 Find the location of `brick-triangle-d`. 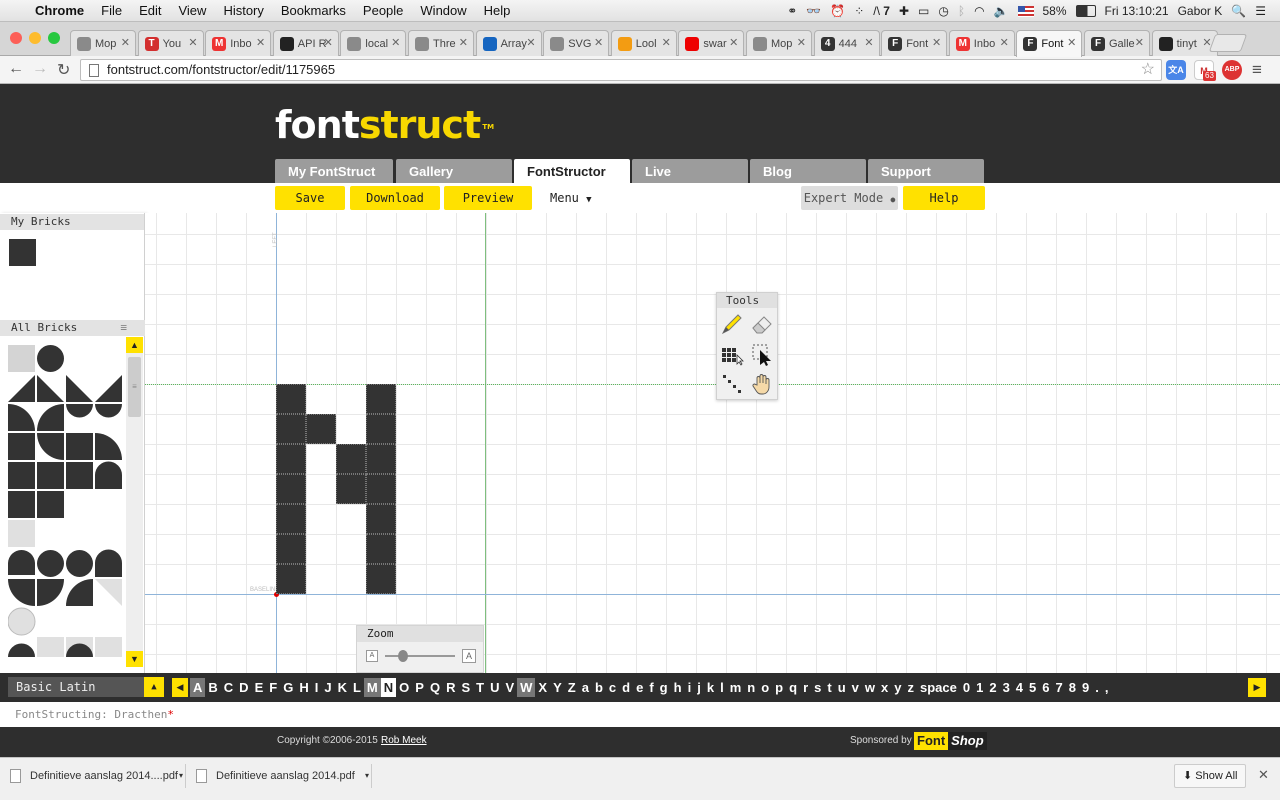

brick-triangle-d is located at coordinates (108, 388).